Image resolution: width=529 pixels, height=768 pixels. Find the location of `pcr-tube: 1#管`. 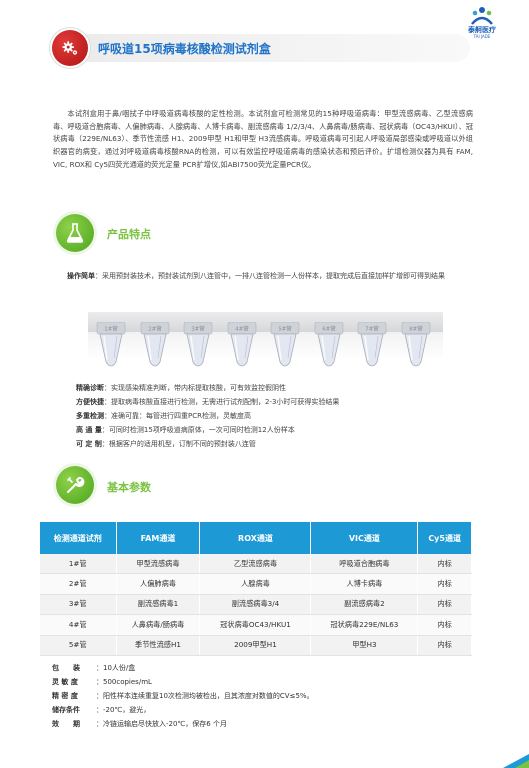

pcr-tube: 1#管 is located at coordinates (111, 344).